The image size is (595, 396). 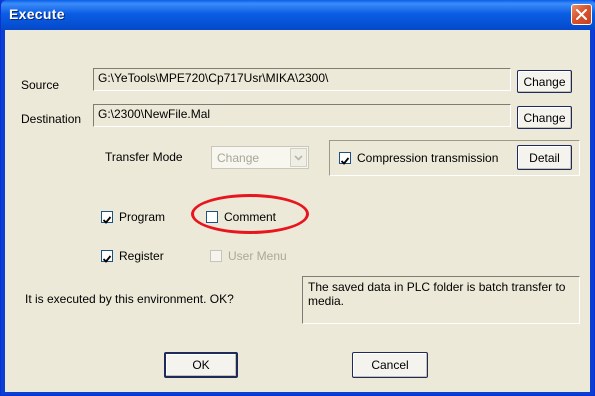 What do you see at coordinates (544, 81) in the screenshot?
I see `source-change-button: Change` at bounding box center [544, 81].